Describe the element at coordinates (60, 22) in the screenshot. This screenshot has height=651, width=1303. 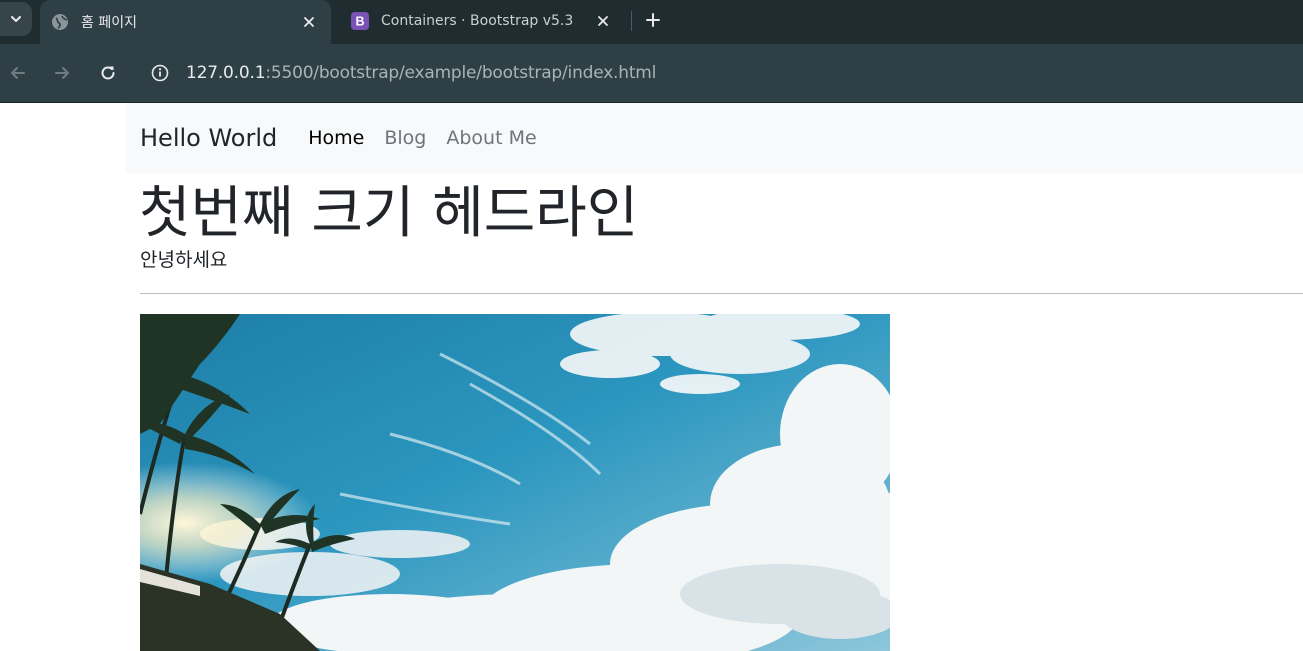
I see `globe-icon` at that location.